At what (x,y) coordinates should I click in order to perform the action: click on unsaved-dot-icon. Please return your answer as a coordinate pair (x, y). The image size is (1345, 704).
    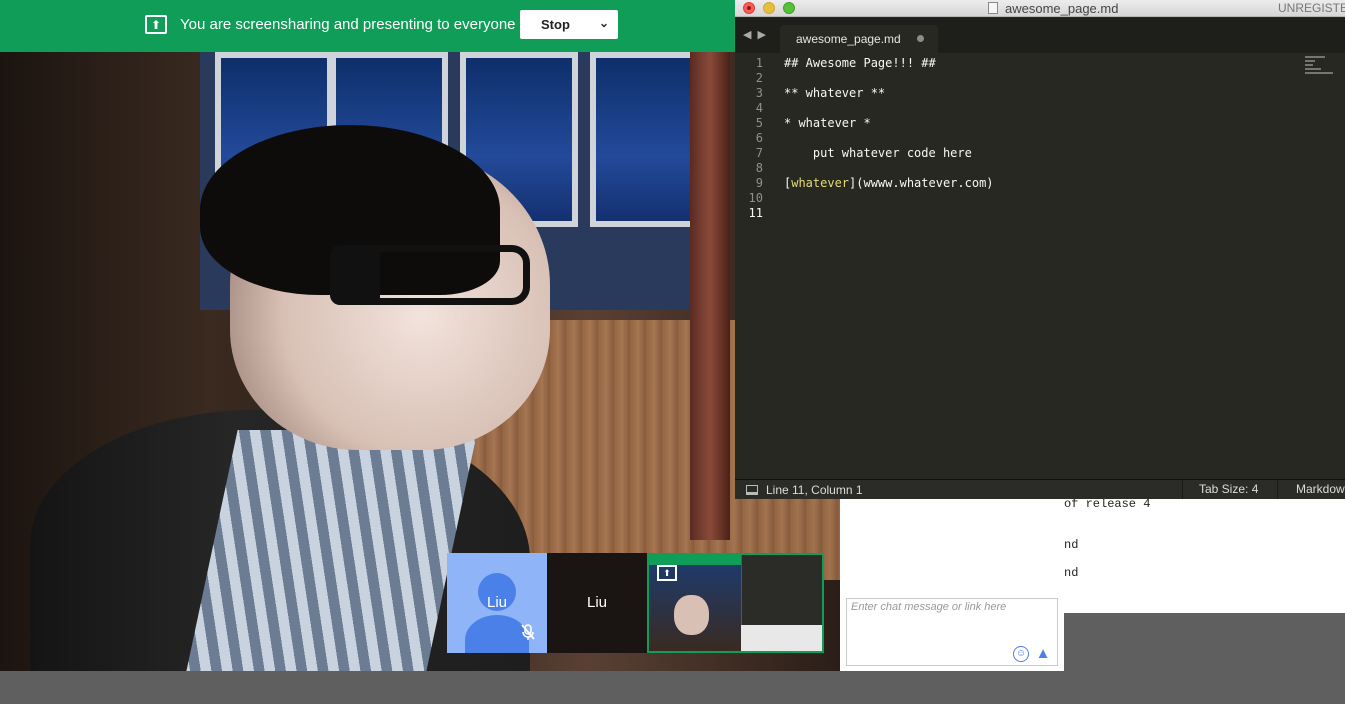
    Looking at the image, I should click on (920, 38).